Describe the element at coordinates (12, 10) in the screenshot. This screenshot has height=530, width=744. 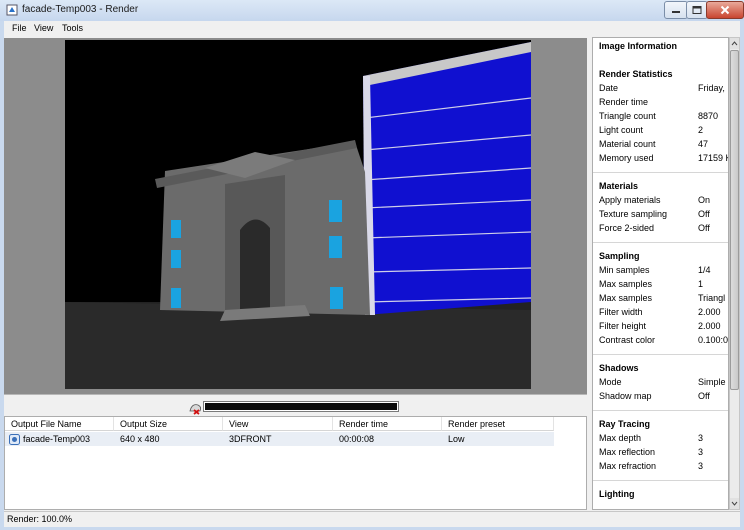
I see `render-app-icon` at that location.